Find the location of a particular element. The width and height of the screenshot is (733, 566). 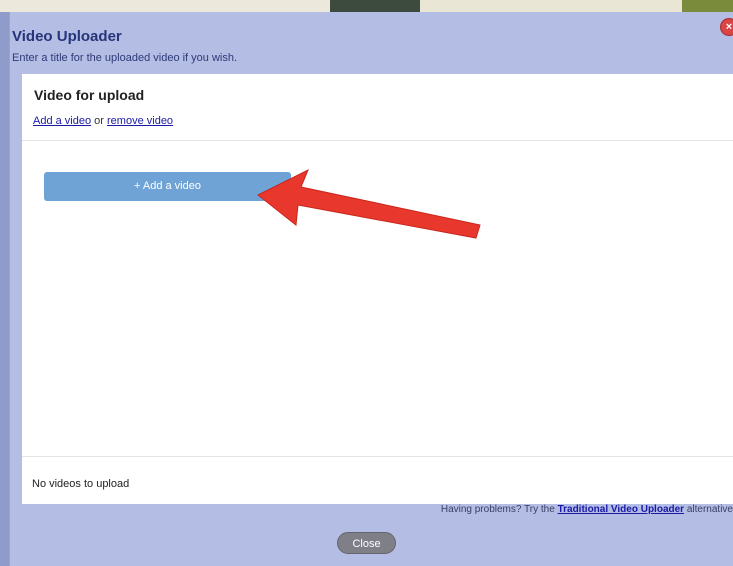

dialog-title: Video Uploader is located at coordinates (67, 36).